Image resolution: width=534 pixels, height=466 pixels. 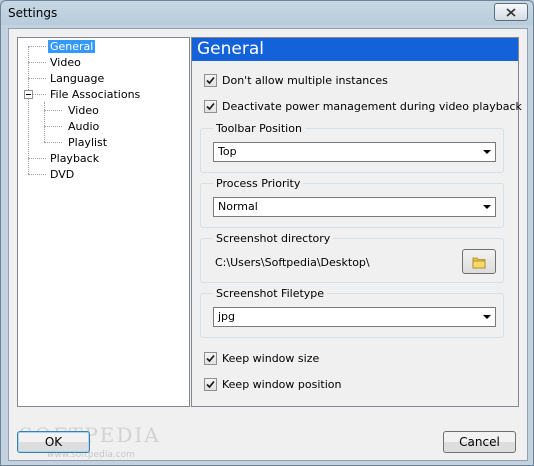 I want to click on folder-icon, so click(x=479, y=262).